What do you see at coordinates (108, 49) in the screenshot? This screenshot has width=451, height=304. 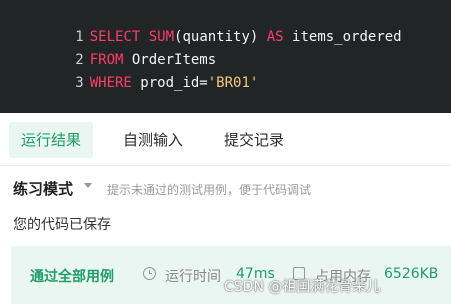 I see `code-line: 2 FROM OrderItems` at bounding box center [108, 49].